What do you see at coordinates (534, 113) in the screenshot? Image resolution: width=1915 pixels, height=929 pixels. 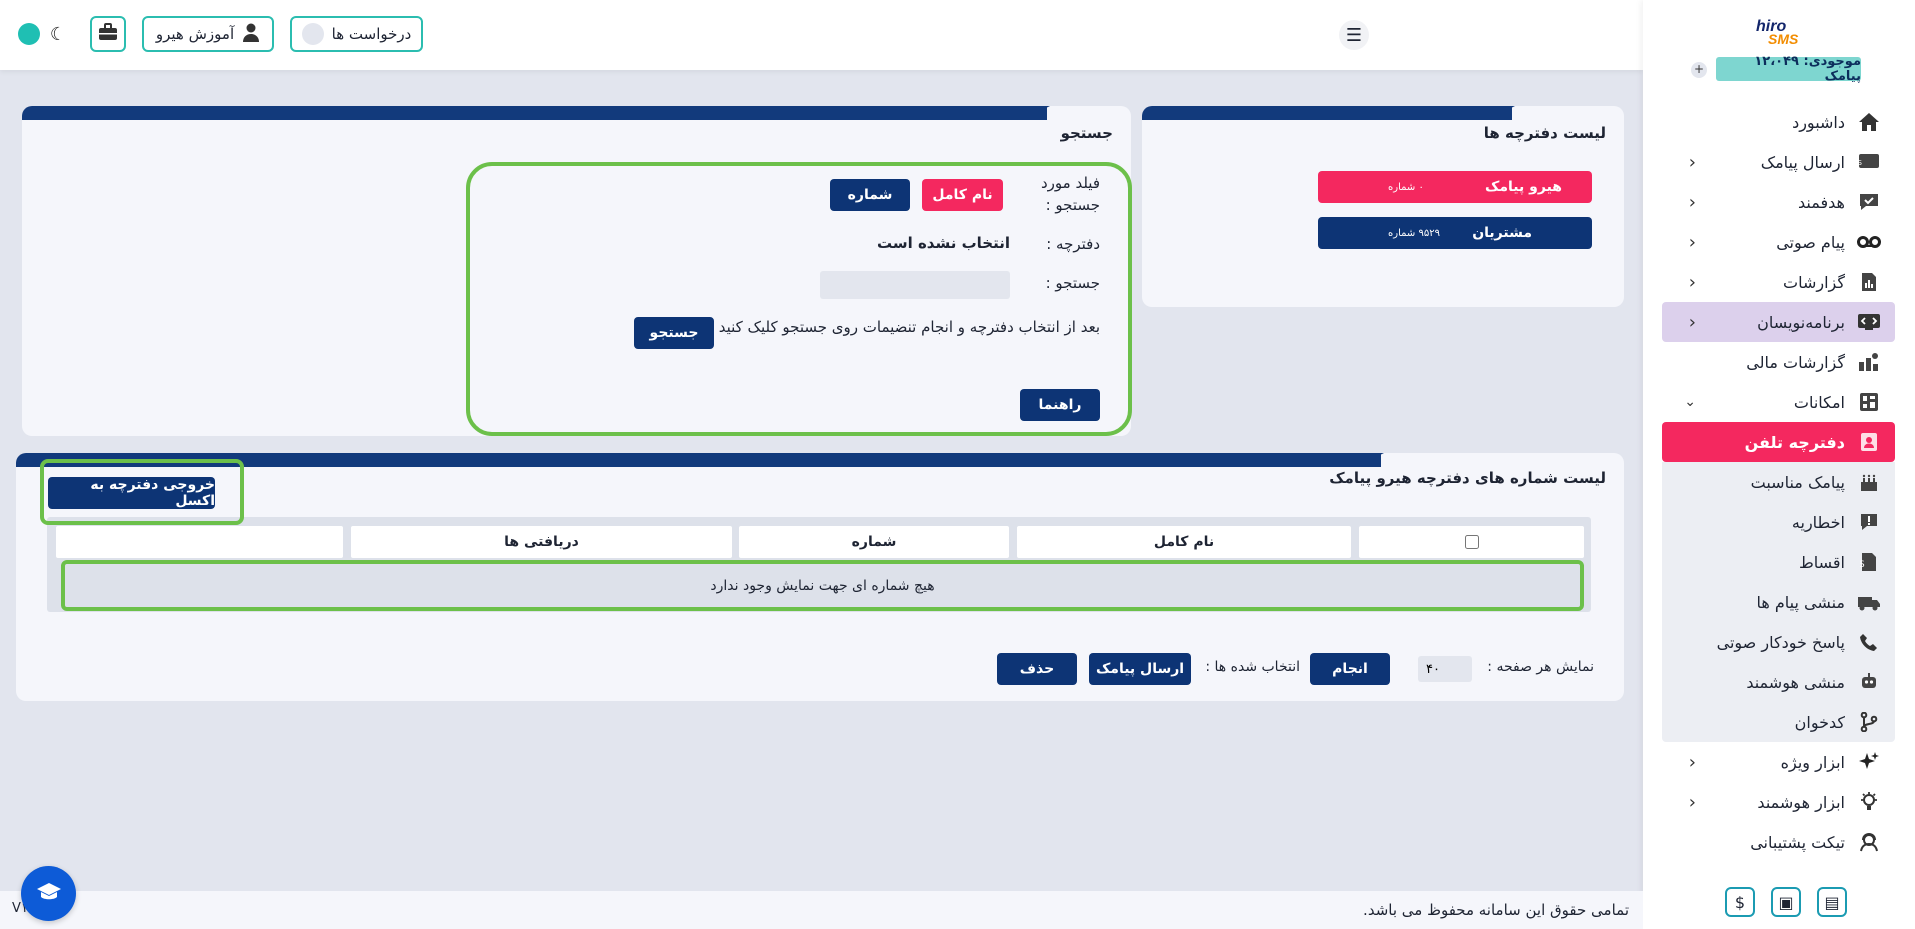 I see `card-stripe` at bounding box center [534, 113].